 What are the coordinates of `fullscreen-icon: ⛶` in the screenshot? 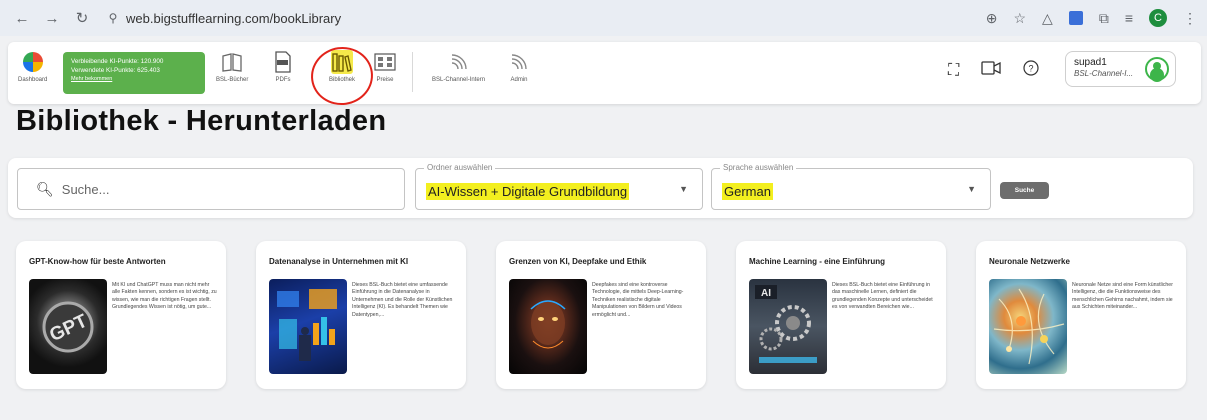 It's located at (953, 71).